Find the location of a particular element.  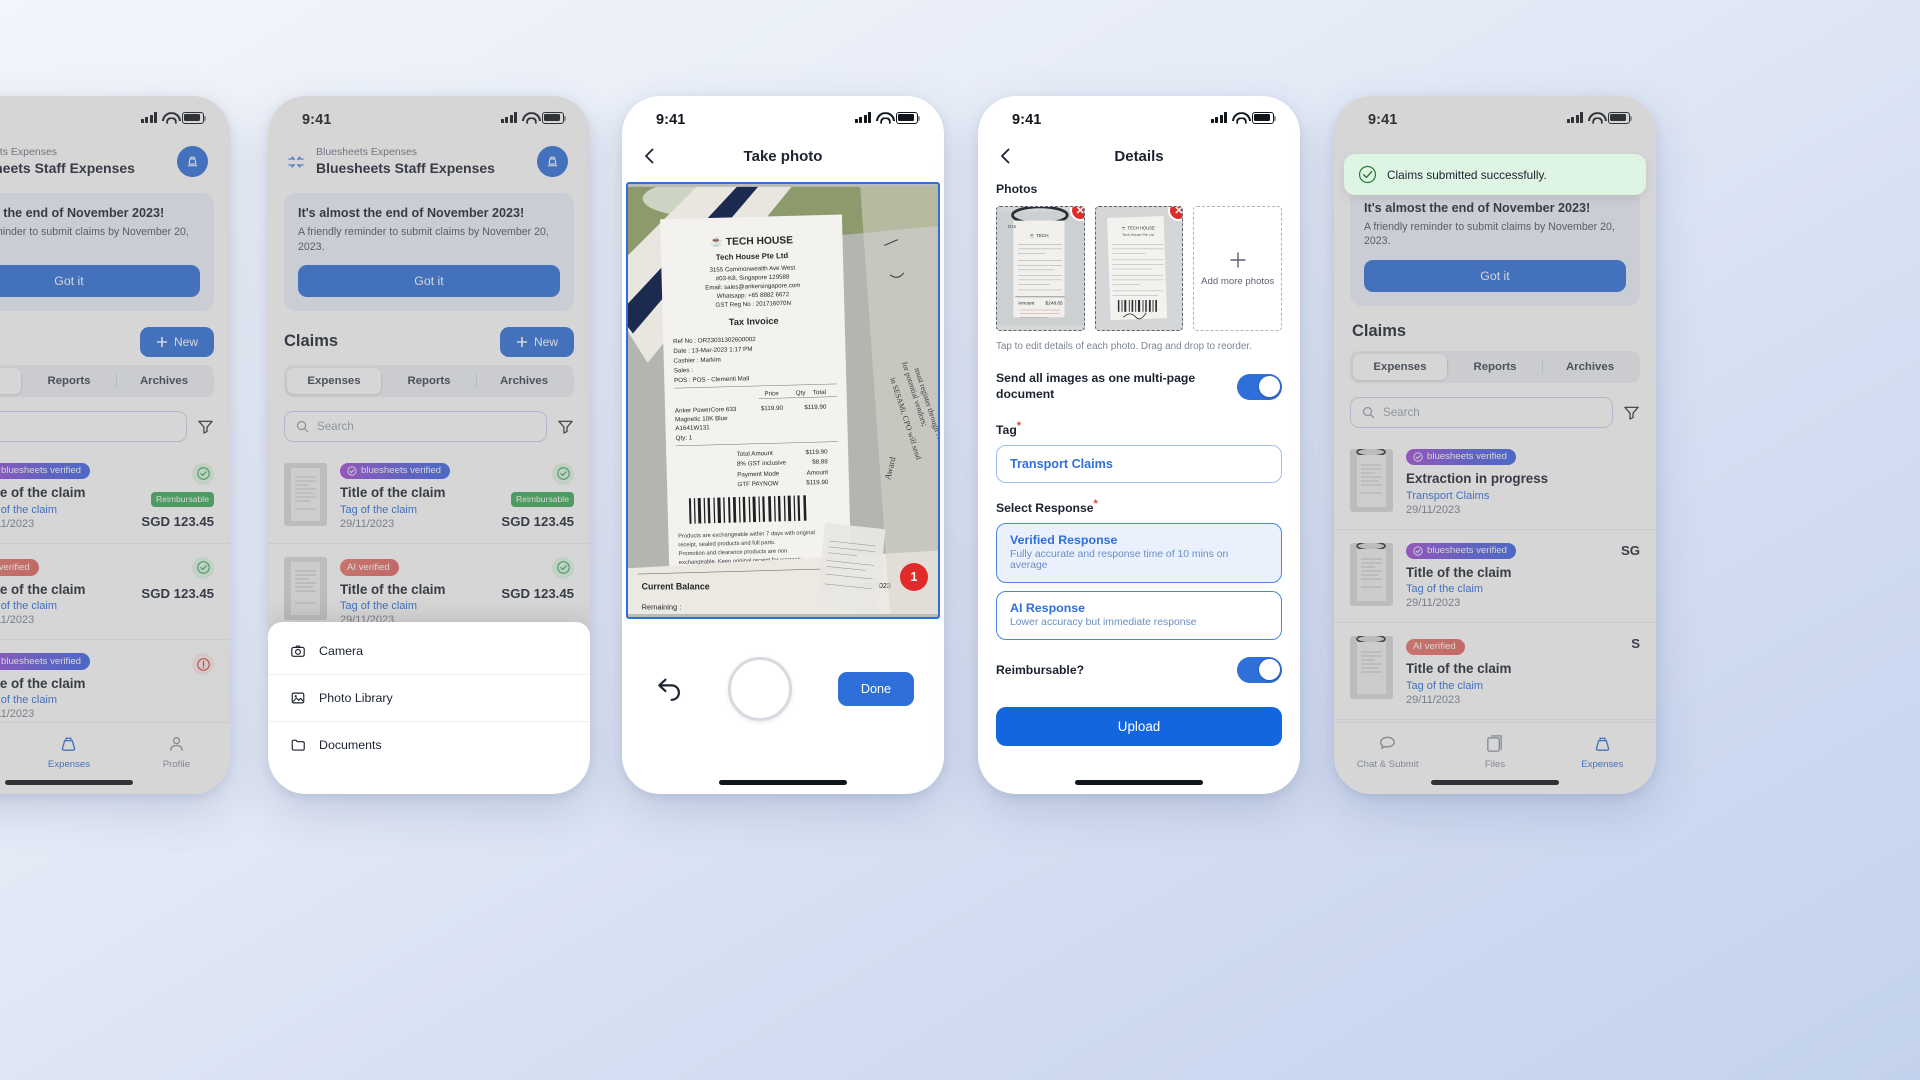

tab-chat-submit: Chat & Submit is located at coordinates (1387, 751).